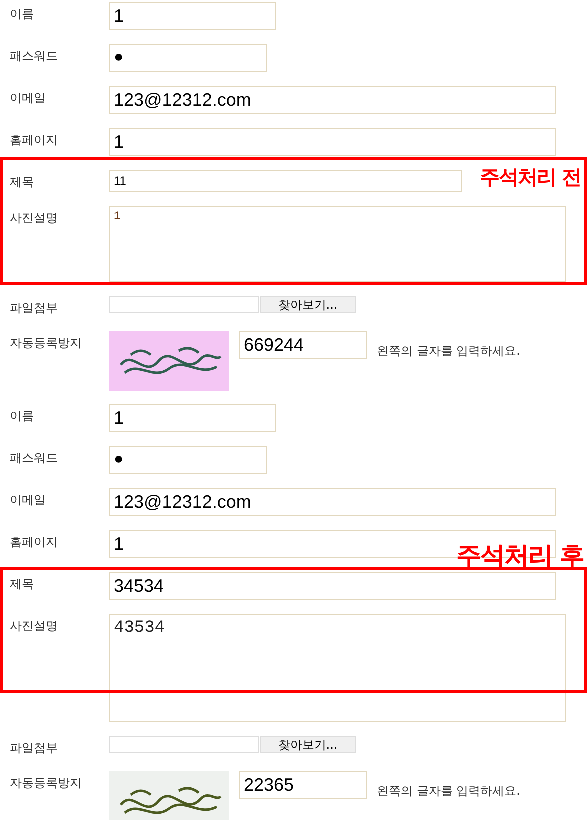 Image resolution: width=588 pixels, height=820 pixels. What do you see at coordinates (530, 177) in the screenshot?
I see `annotation-label: 주석처리 전` at bounding box center [530, 177].